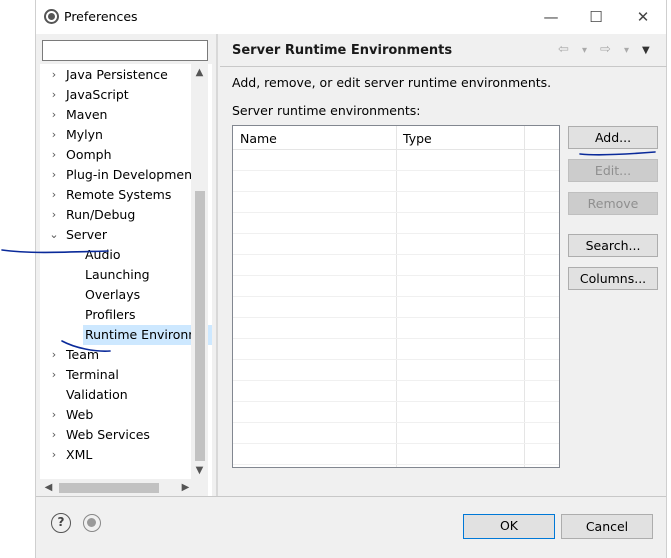 Image resolution: width=671 pixels, height=558 pixels. I want to click on tree-item-label: Oomph, so click(89, 154).